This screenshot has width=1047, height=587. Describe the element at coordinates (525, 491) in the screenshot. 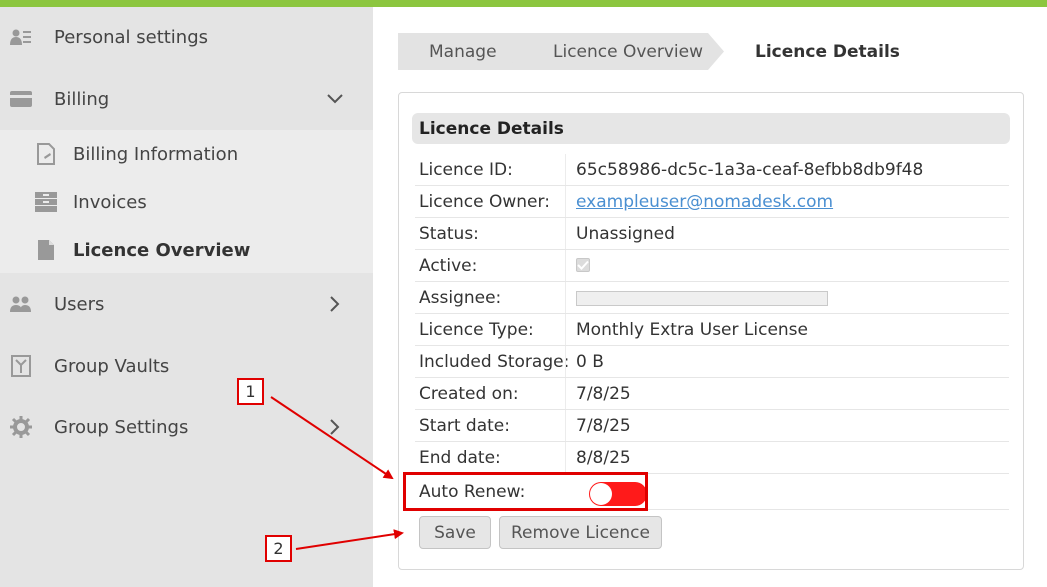

I see `annotation-highlight-auto-renew` at that location.